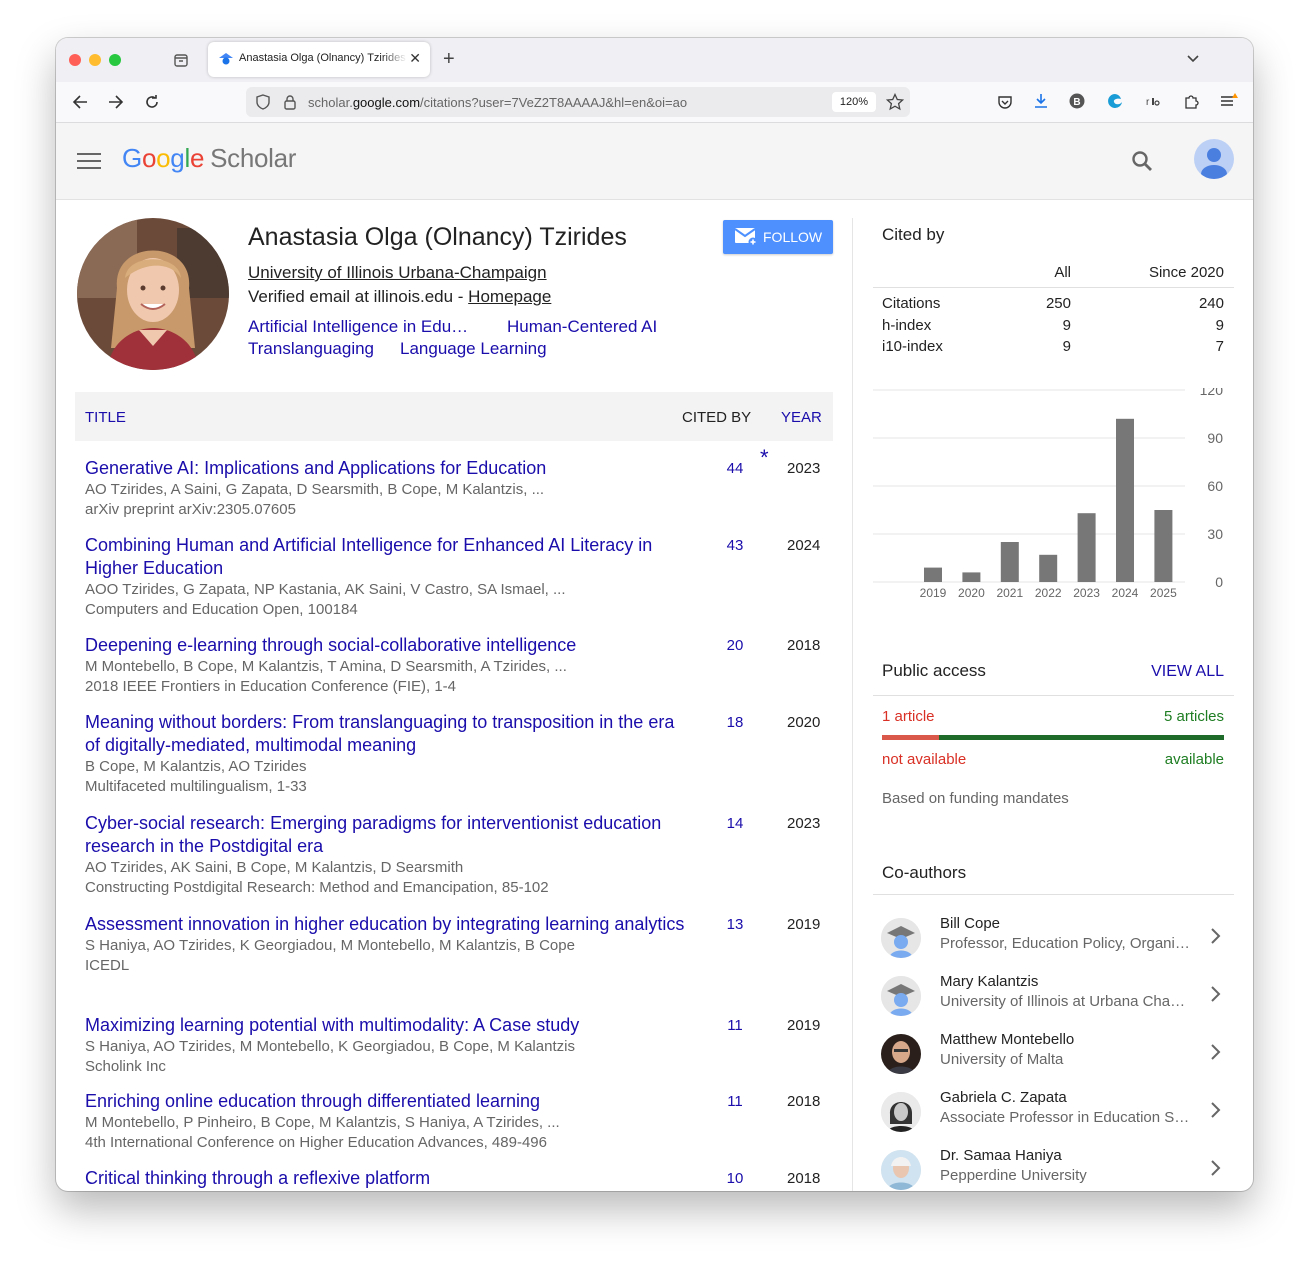 Image resolution: width=1309 pixels, height=1266 pixels. I want to click on interest-link: Human-Centered AI, so click(582, 327).